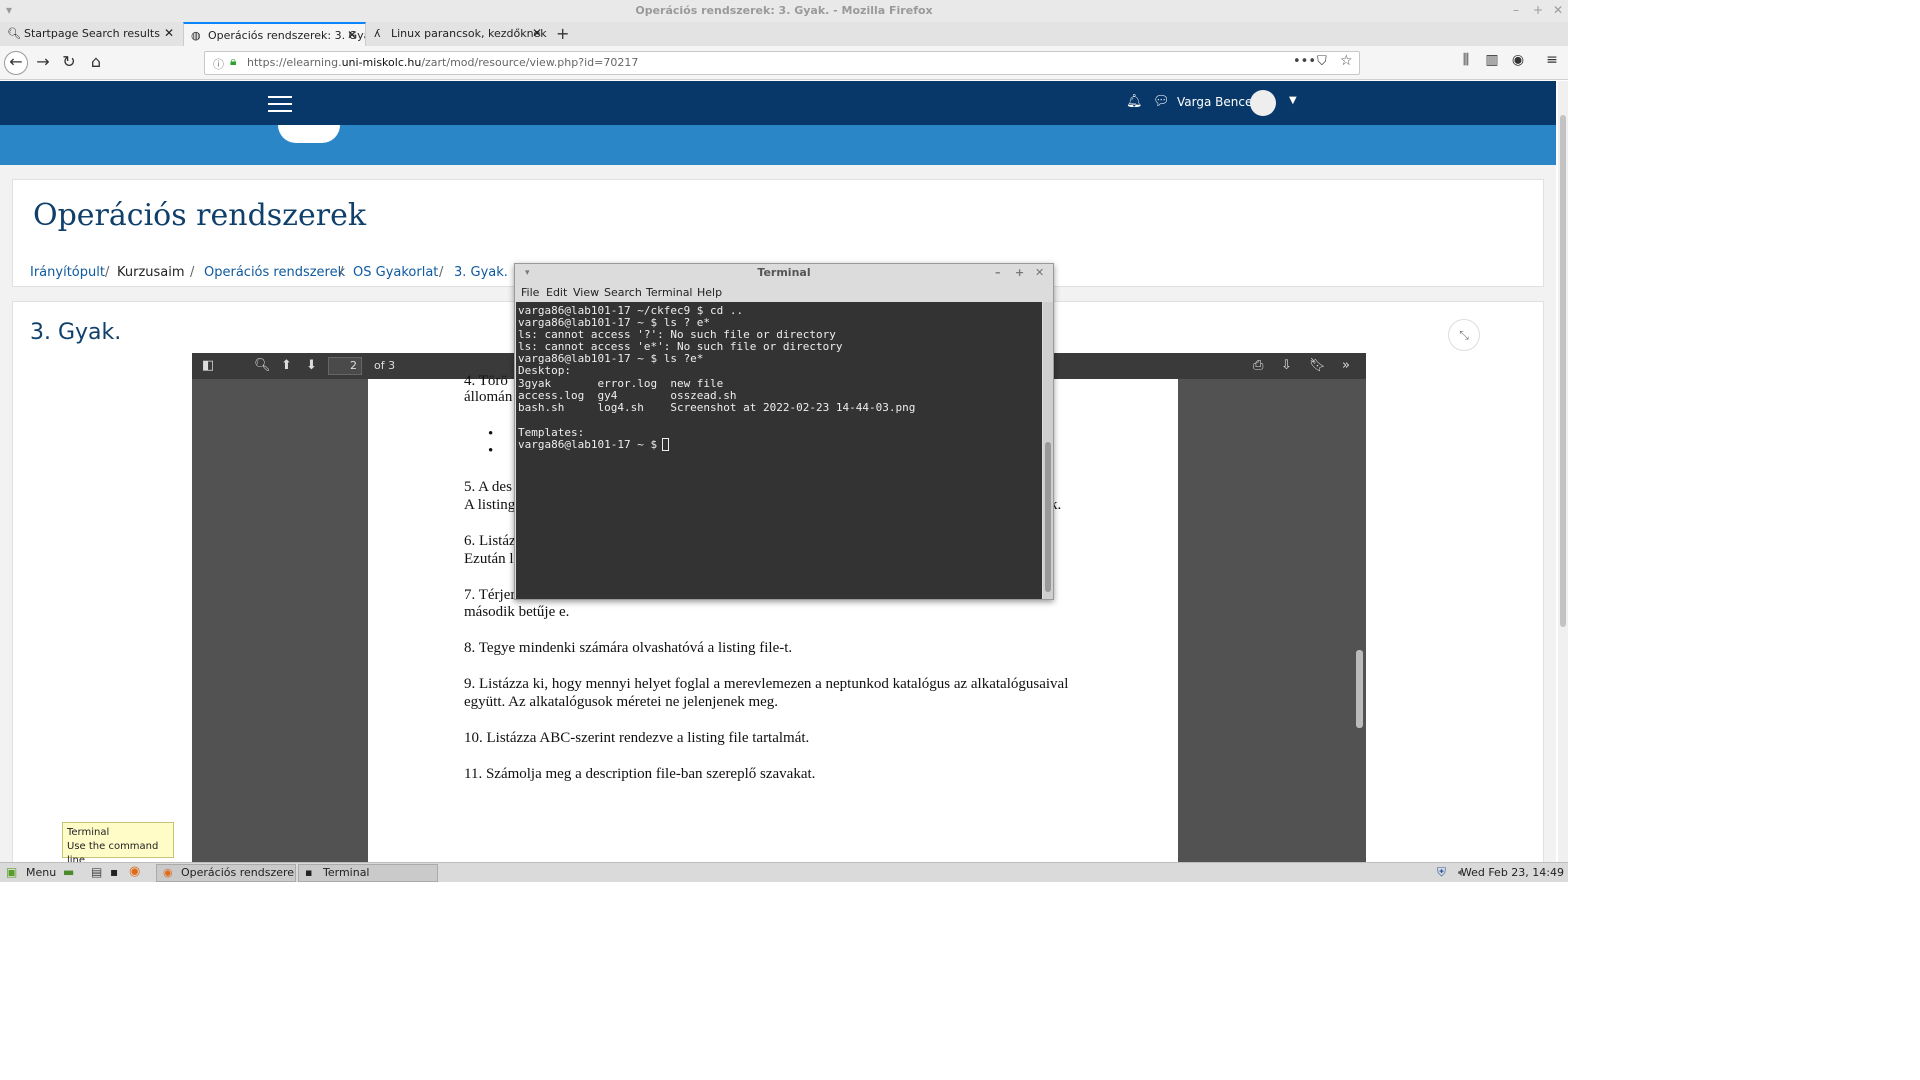  What do you see at coordinates (16, 61) in the screenshot?
I see `back-icon: ←` at bounding box center [16, 61].